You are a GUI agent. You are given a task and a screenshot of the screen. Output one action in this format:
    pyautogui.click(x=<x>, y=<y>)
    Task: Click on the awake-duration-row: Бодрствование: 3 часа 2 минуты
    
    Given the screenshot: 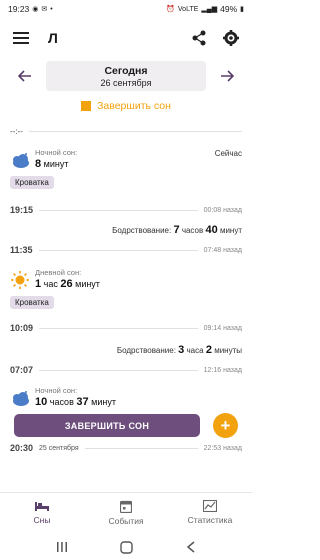 What is the action you would take?
    pyautogui.click(x=179, y=350)
    